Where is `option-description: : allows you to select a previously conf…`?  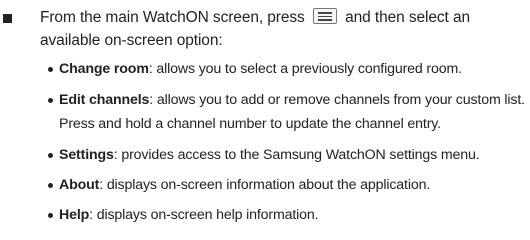 option-description: : allows you to select a previously conf… is located at coordinates (305, 69).